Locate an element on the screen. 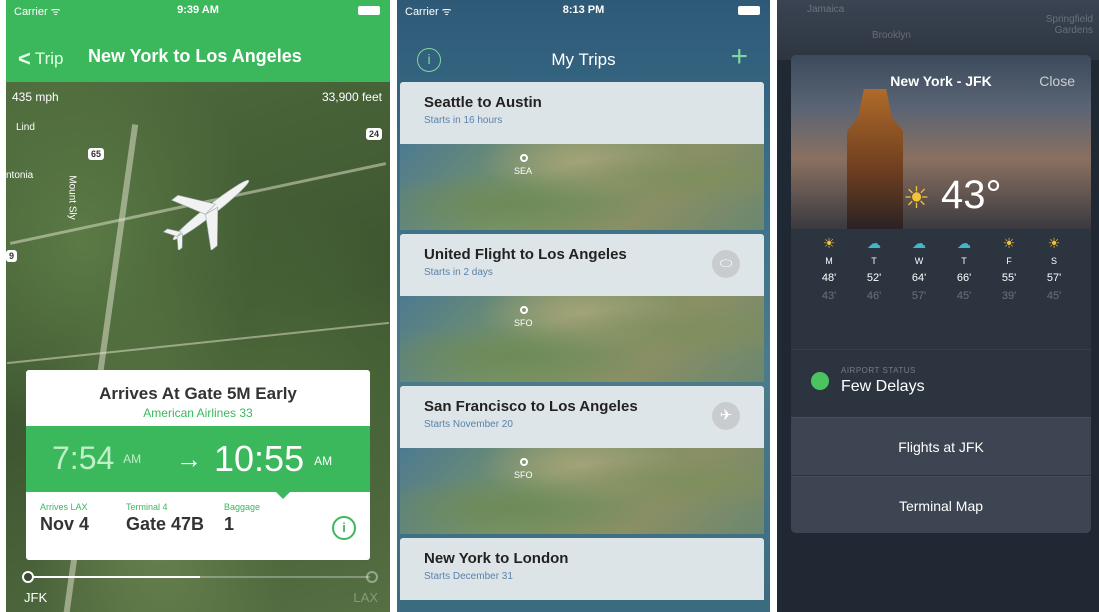 The image size is (1099, 612). forecast-high: 55' is located at coordinates (1009, 278).